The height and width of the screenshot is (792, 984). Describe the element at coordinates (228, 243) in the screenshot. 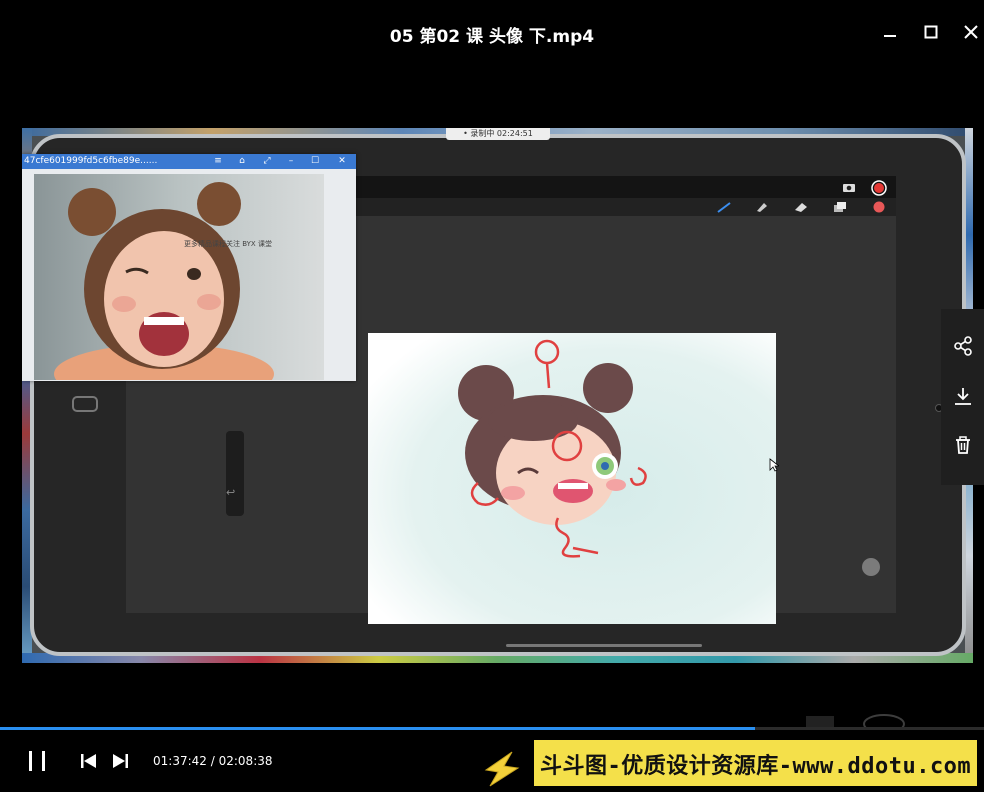

I see `photo-watermark: 更多精品课程关注 BYX 课堂` at that location.